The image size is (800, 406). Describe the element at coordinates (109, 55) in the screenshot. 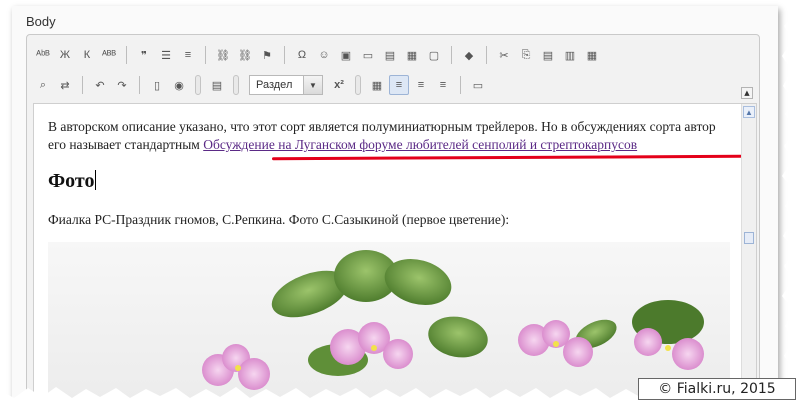

I see `strikethrough-icon: ᴬᴮᴮ` at that location.